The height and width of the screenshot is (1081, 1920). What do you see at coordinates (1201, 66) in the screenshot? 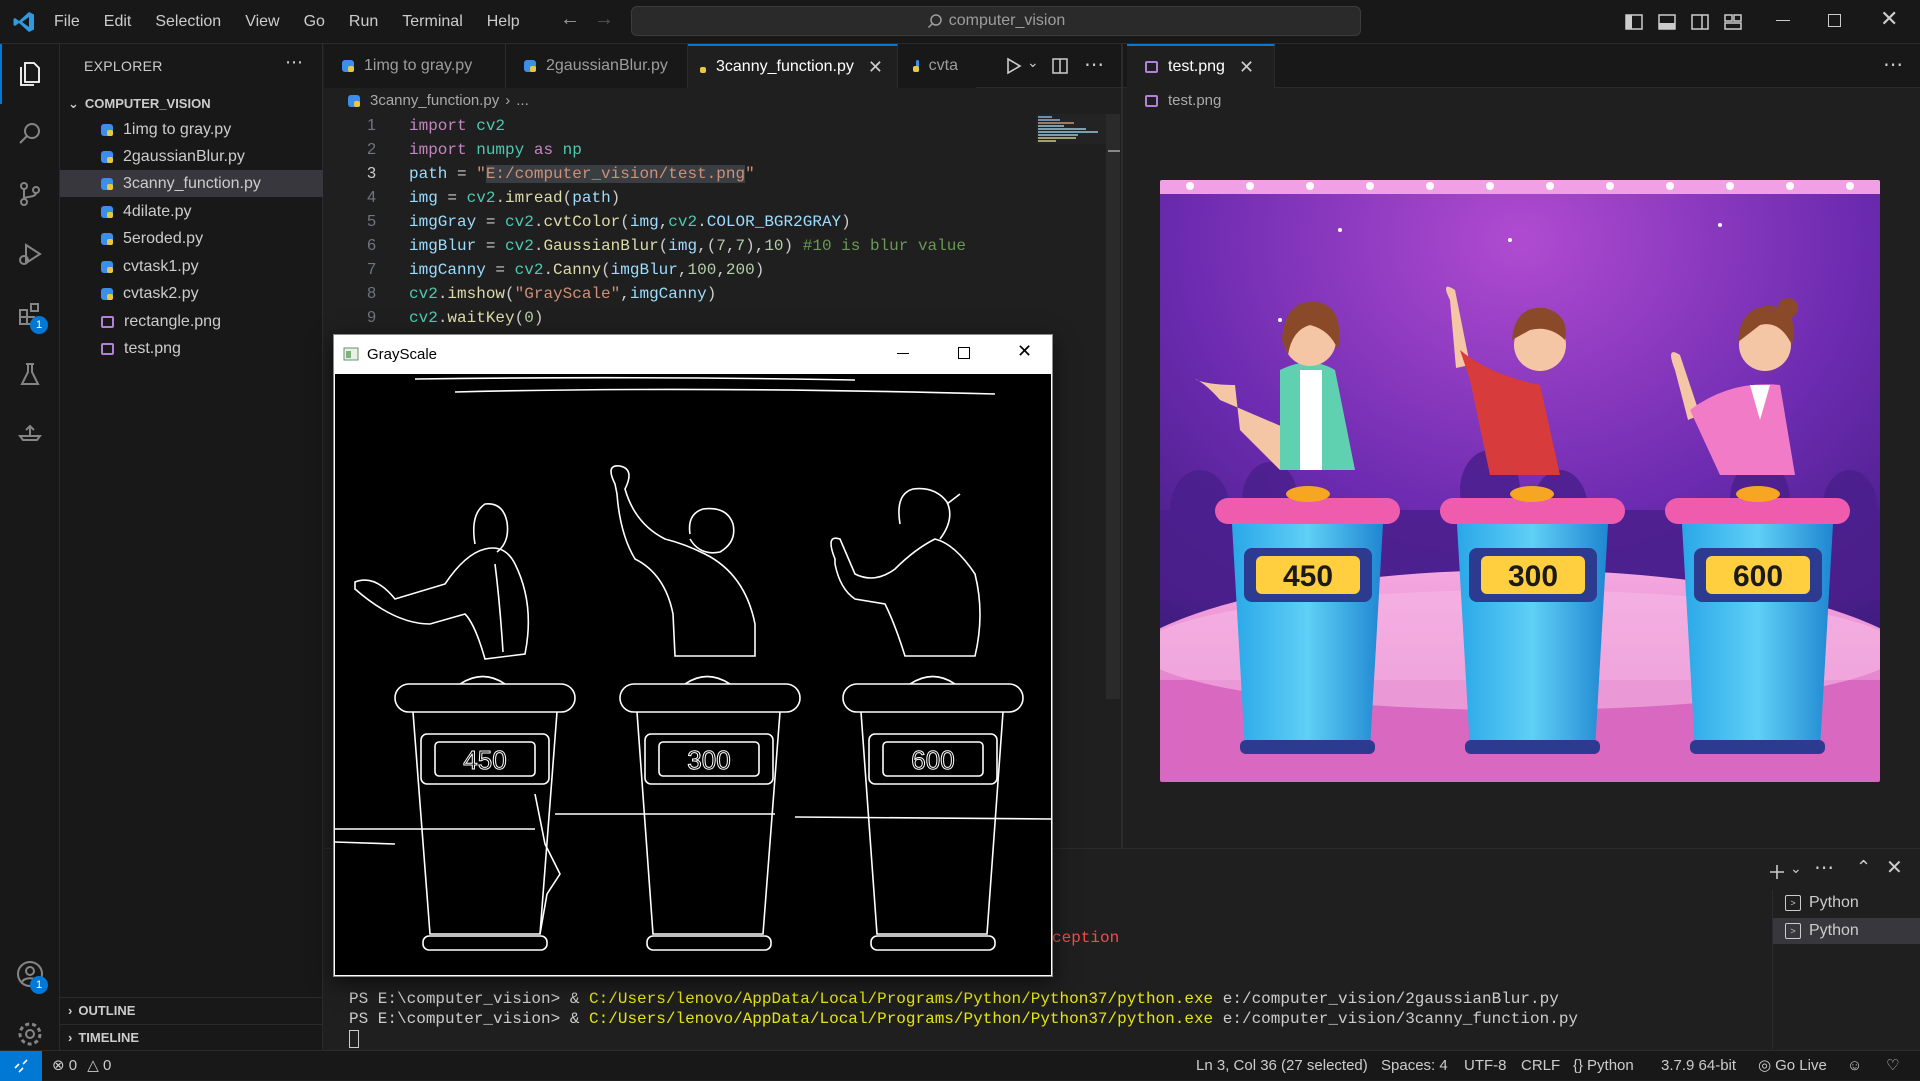
I see `tab-test-png: test.png ✕` at bounding box center [1201, 66].